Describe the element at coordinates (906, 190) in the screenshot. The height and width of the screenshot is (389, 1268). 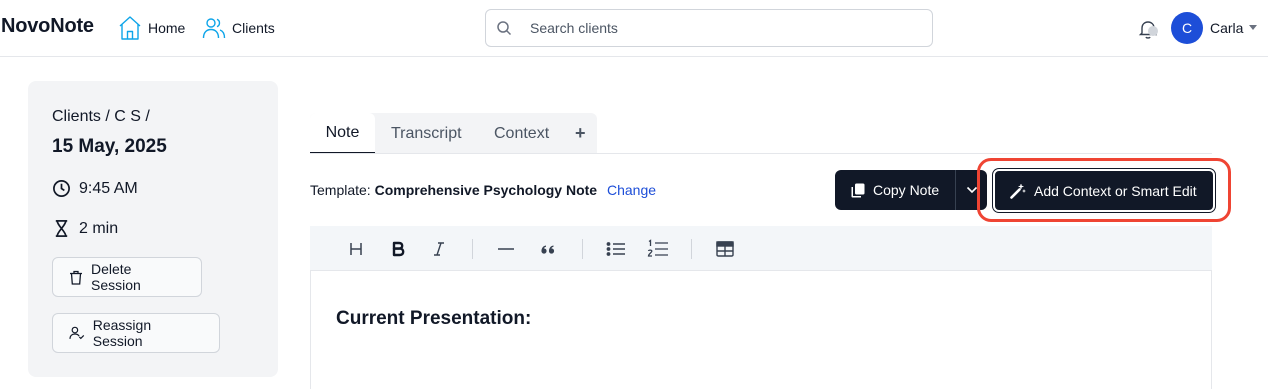
I see `copy-note-label: Copy Note` at that location.